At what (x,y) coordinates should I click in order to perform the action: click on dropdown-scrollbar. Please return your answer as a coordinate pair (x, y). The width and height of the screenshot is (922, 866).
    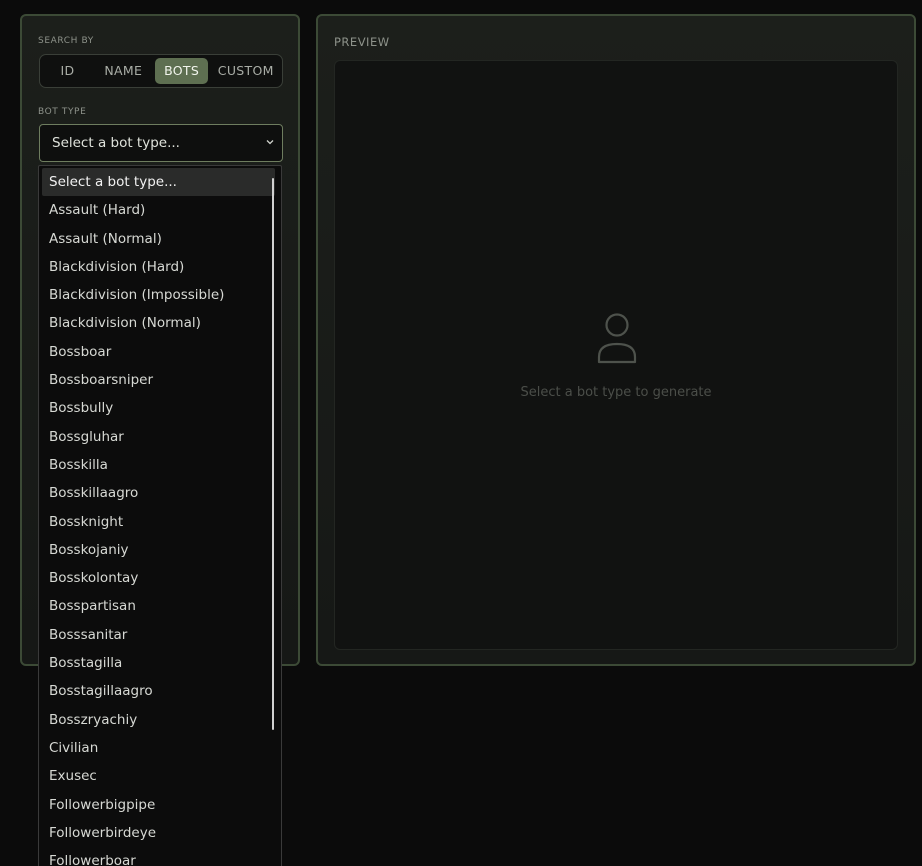
    Looking at the image, I should click on (273, 454).